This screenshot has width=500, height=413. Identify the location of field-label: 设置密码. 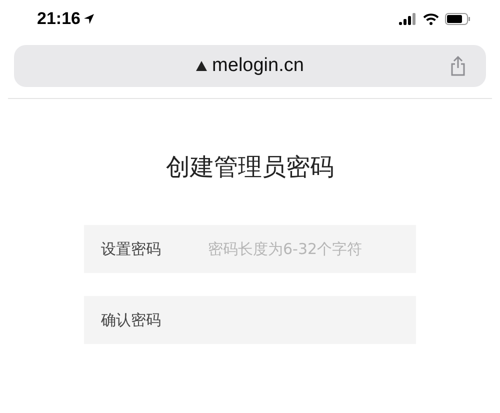
(131, 249).